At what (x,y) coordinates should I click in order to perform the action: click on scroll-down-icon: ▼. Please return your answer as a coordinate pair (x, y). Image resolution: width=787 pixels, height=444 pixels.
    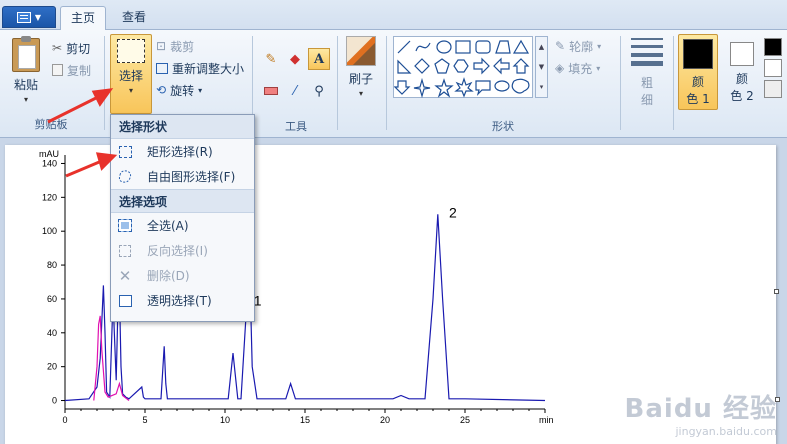
    Looking at the image, I should click on (541, 67).